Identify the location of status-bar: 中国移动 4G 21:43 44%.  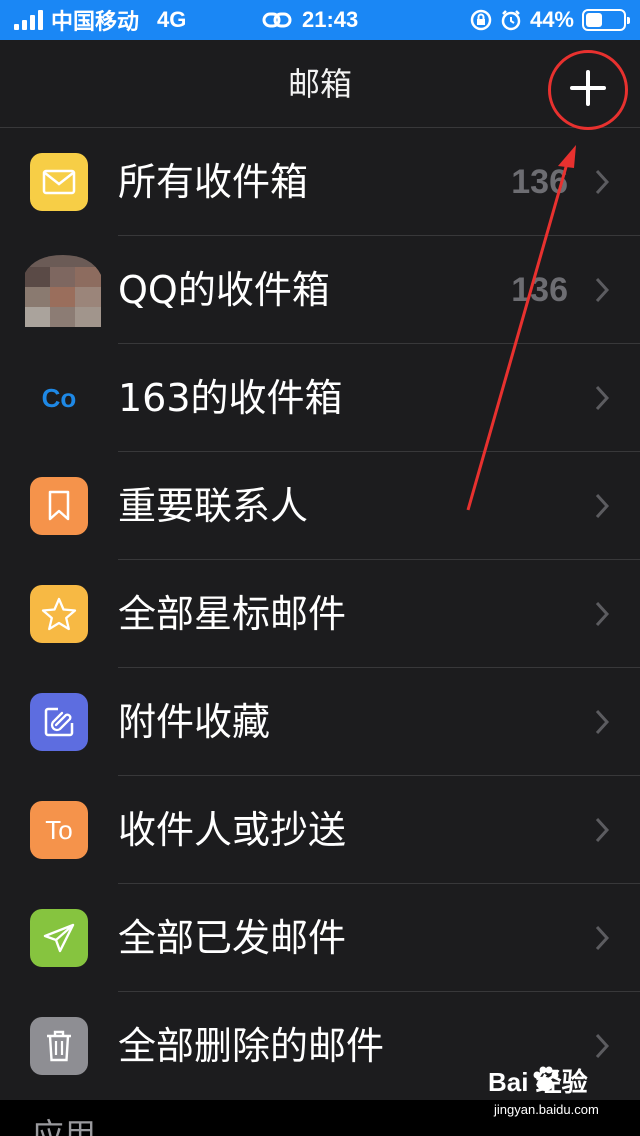
(320, 20).